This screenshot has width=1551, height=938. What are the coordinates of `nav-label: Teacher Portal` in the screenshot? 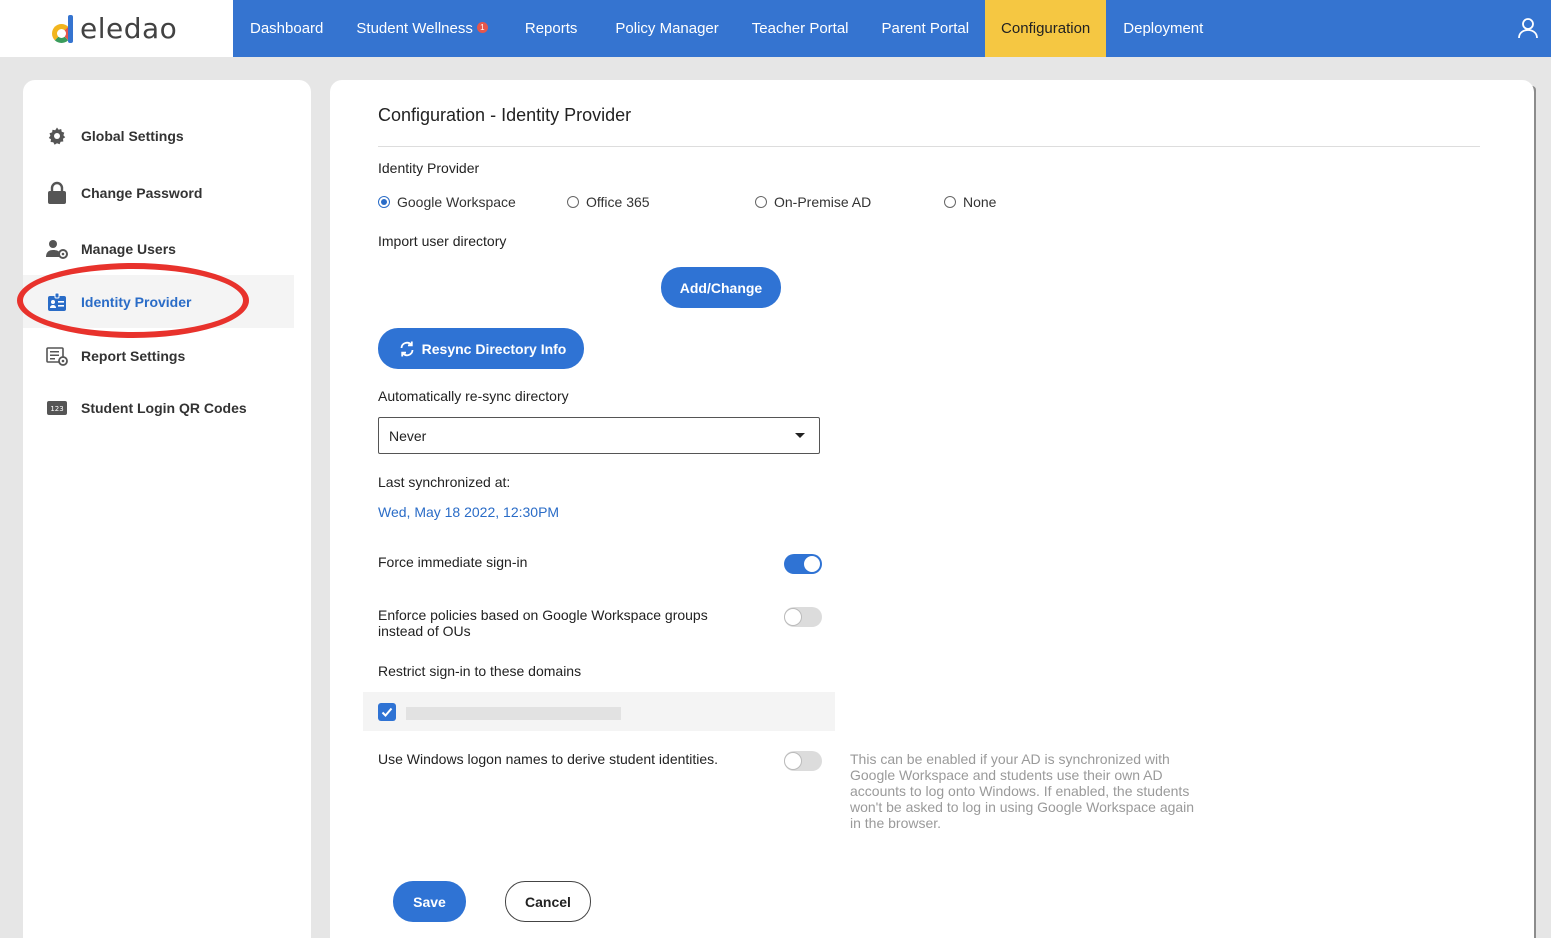 It's located at (800, 28).